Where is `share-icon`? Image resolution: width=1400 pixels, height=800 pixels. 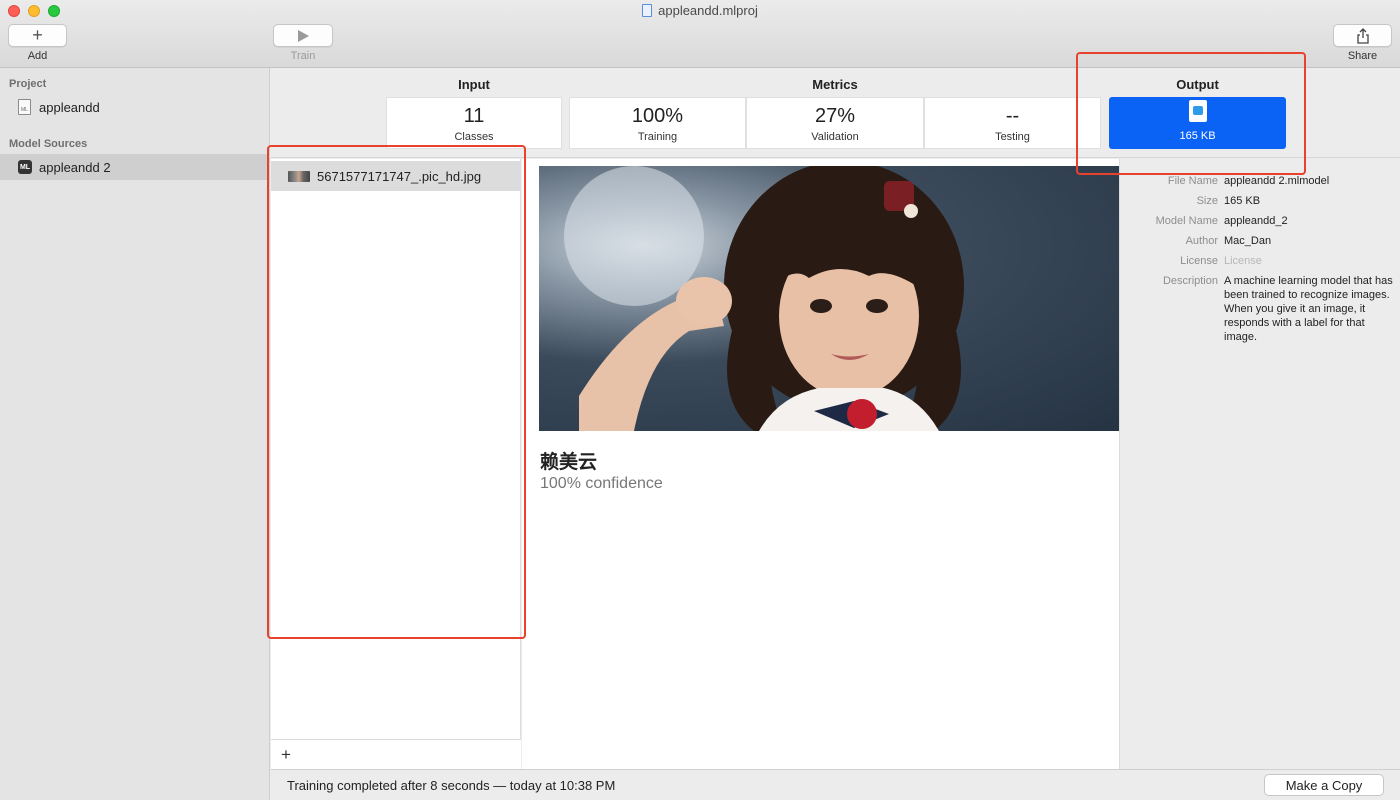 share-icon is located at coordinates (1362, 35).